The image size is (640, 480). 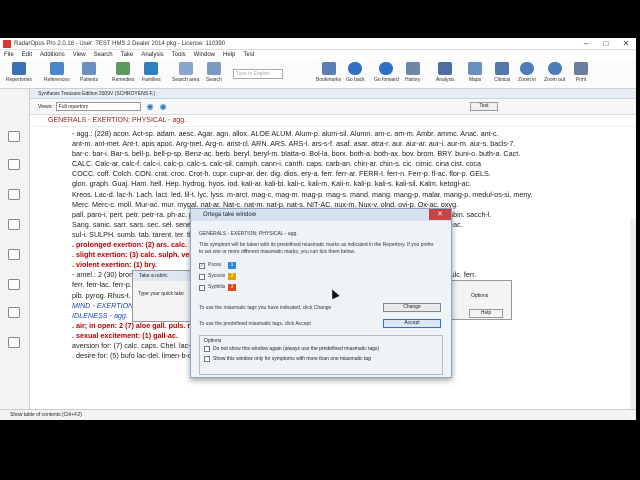 I want to click on app-icon, so click(x=7, y=43).